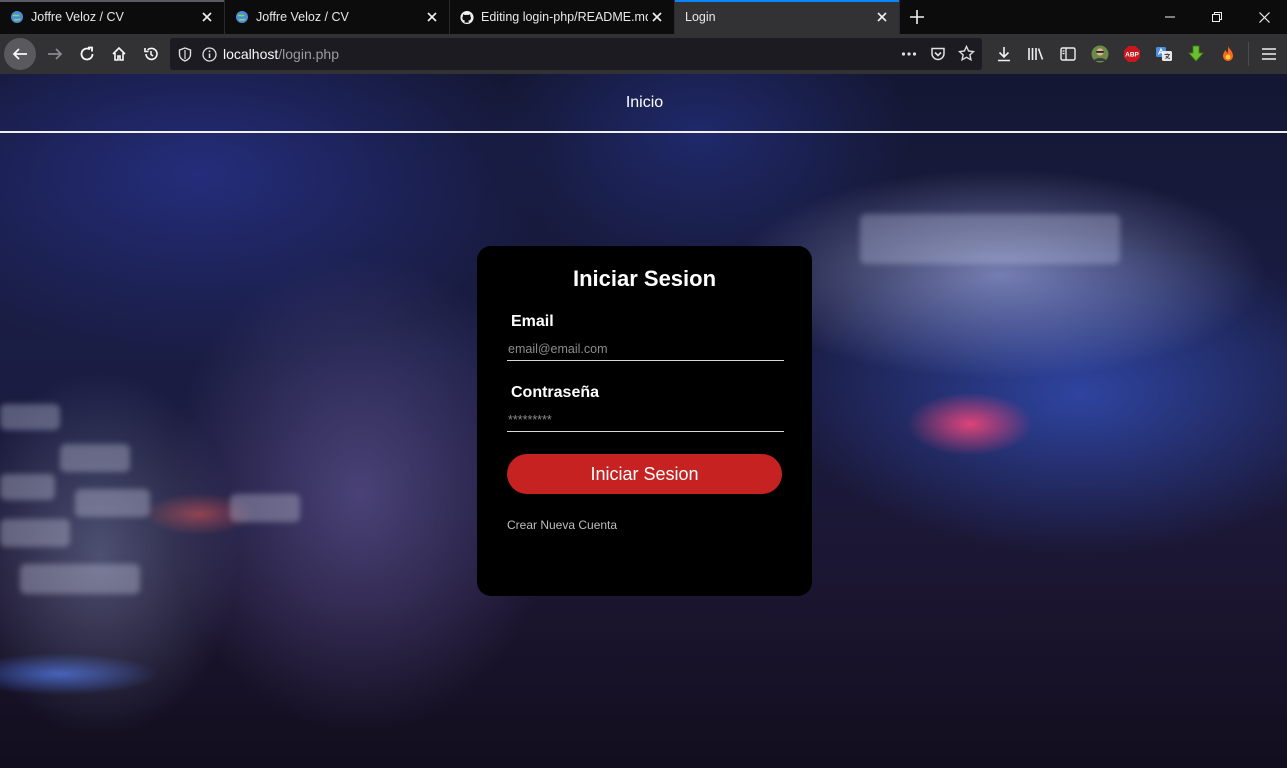 Image resolution: width=1287 pixels, height=768 pixels. I want to click on plus-icon, so click(917, 17).